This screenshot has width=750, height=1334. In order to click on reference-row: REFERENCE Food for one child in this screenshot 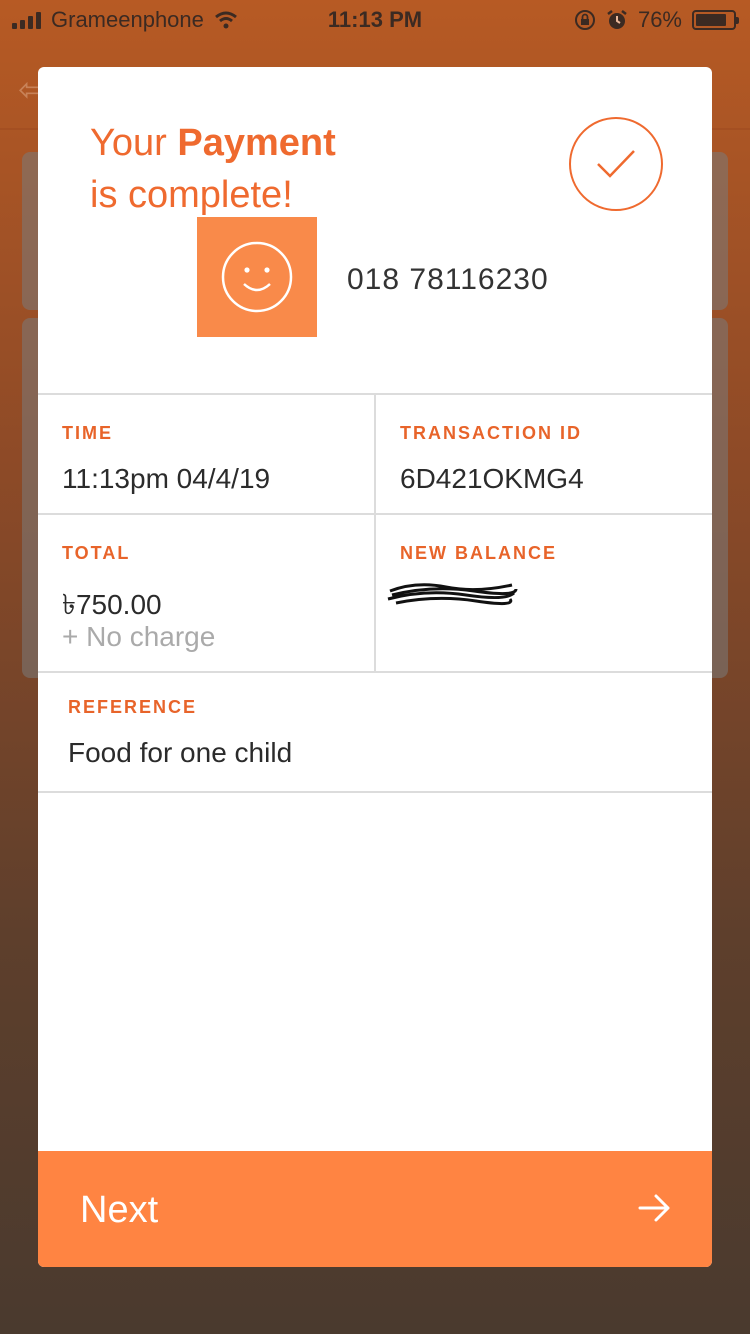, I will do `click(375, 732)`.